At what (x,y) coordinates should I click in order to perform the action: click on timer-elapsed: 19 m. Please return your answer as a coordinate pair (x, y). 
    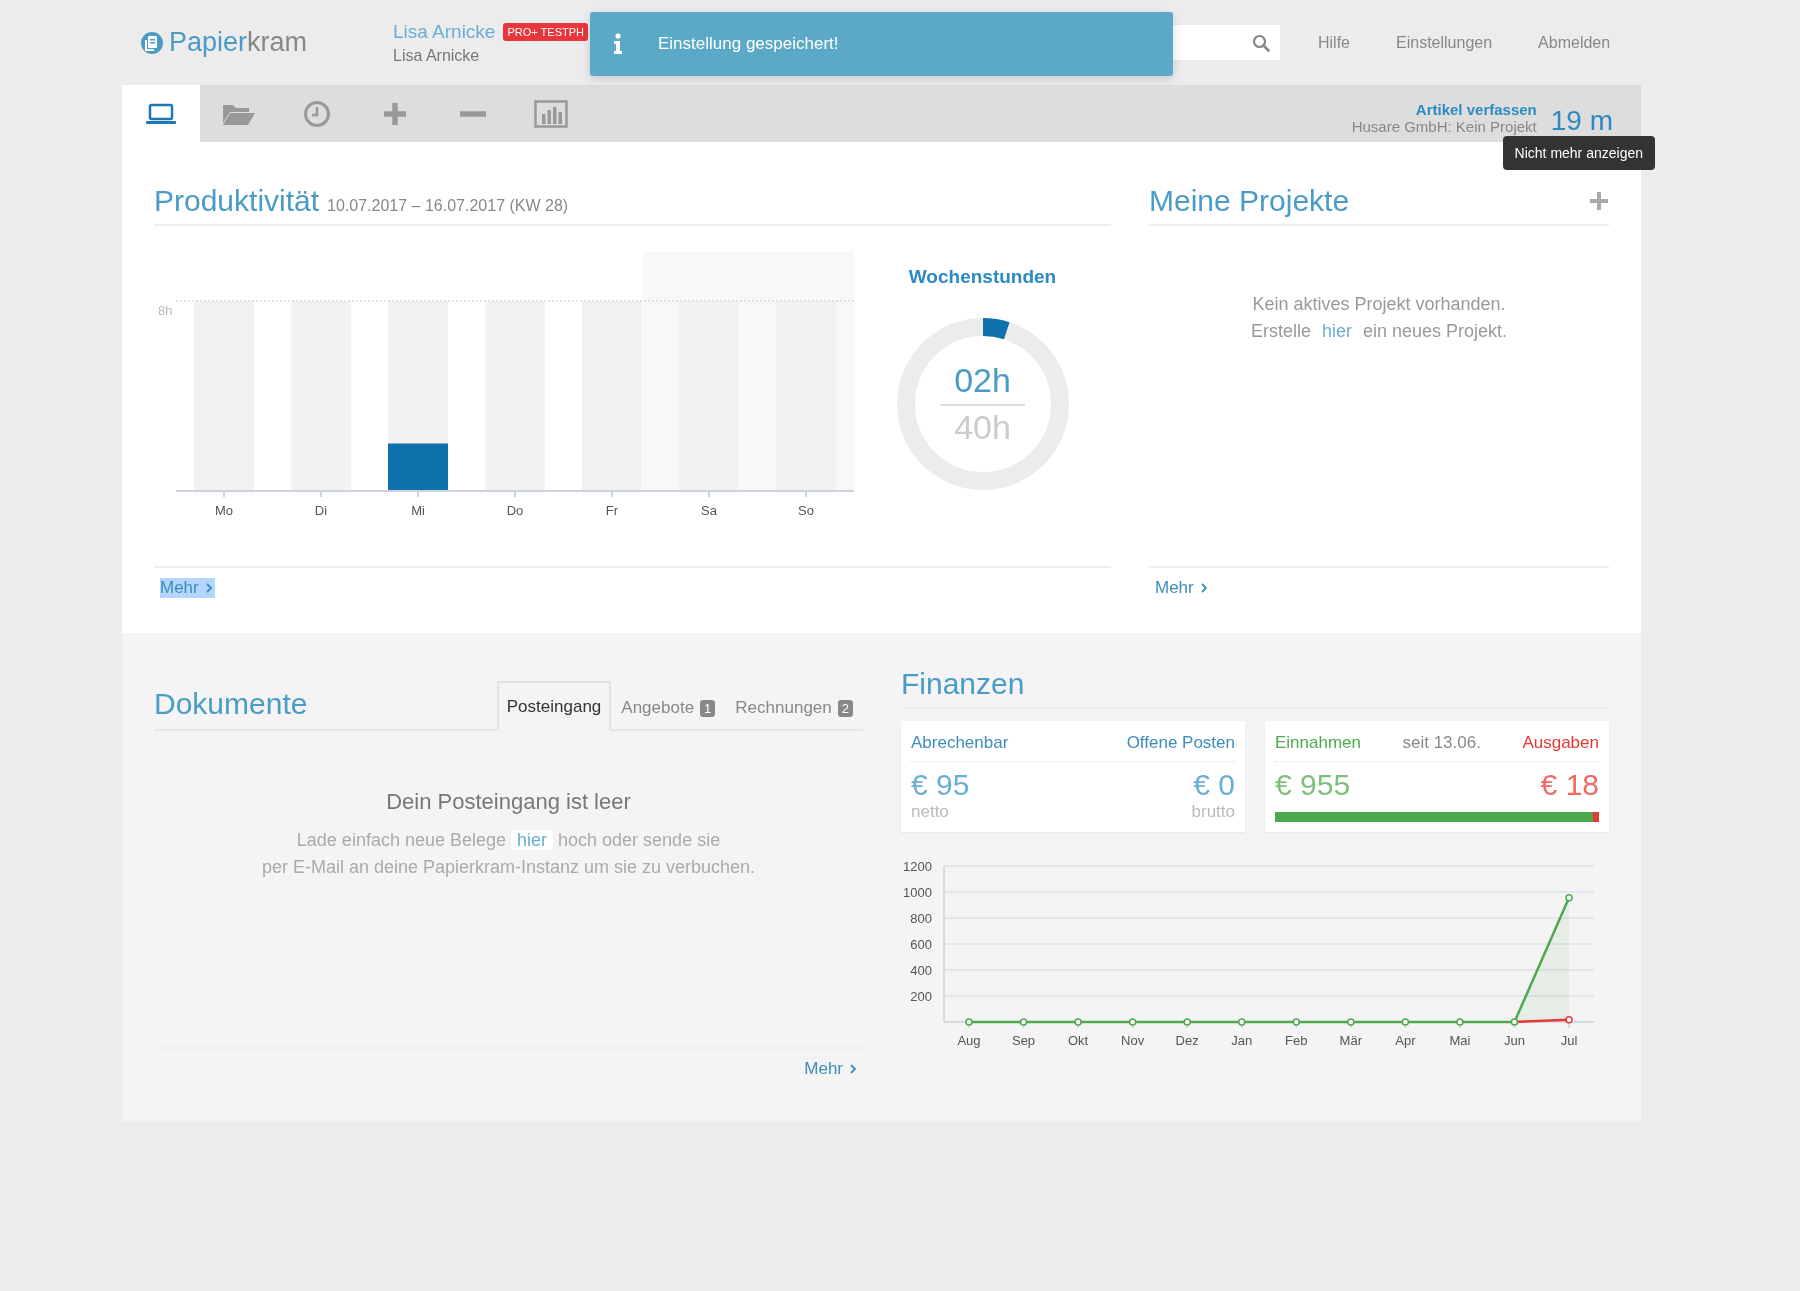
    Looking at the image, I should click on (1581, 120).